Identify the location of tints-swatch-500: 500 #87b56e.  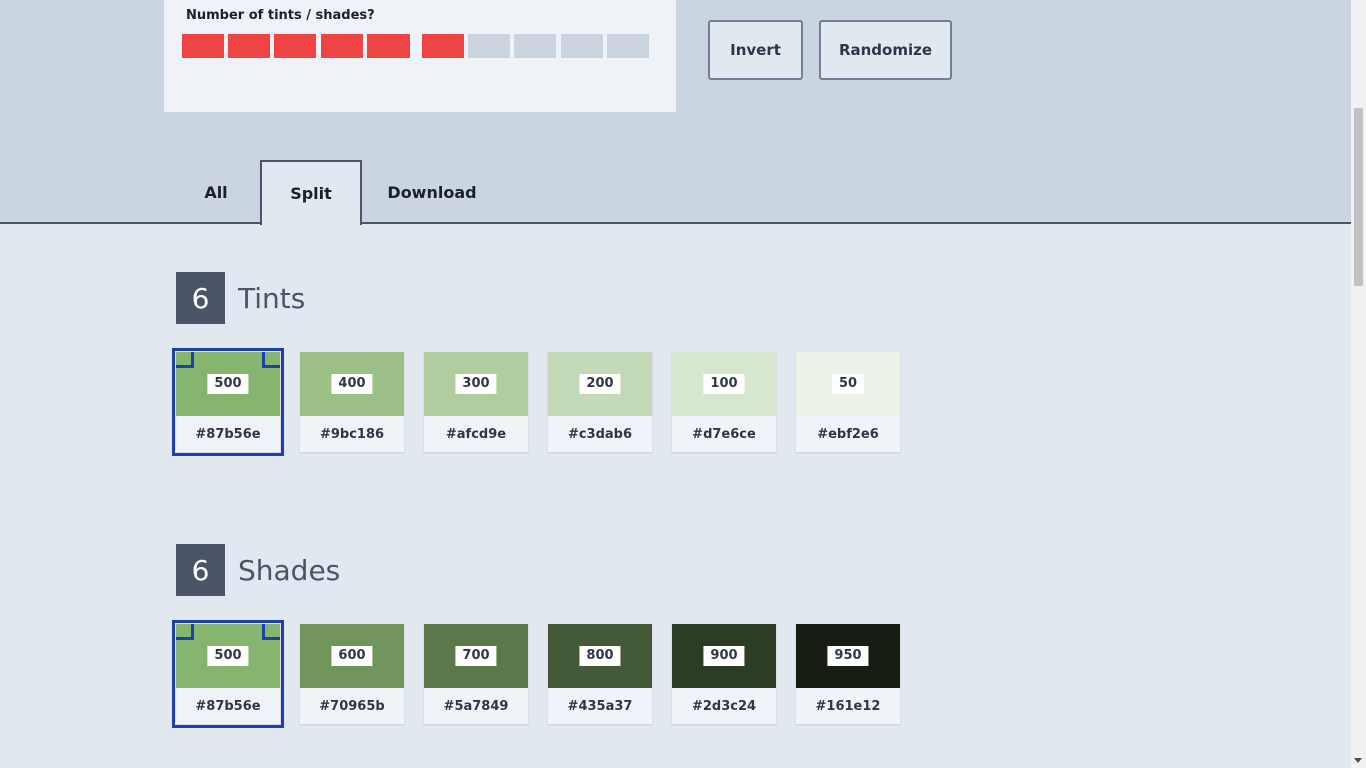
(228, 402).